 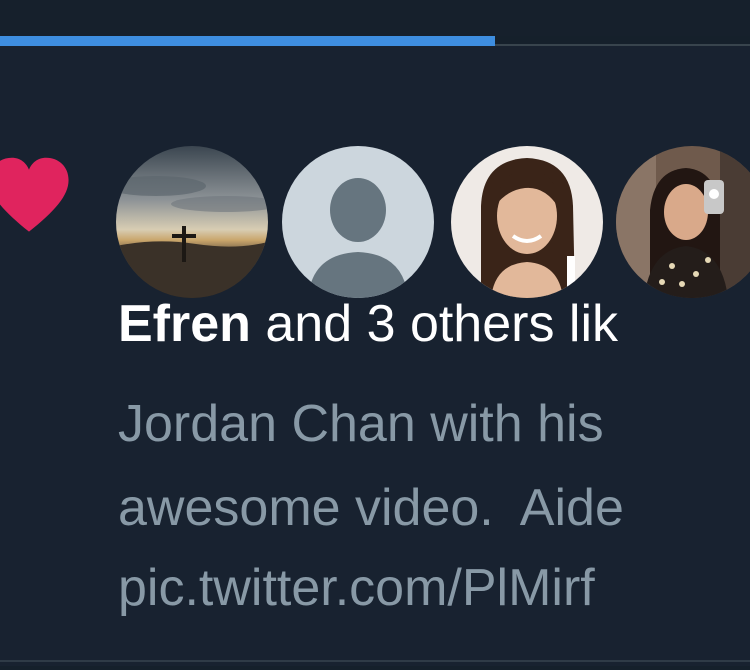 I want to click on tweet-preview-link: pic.twitter.com/PlMirf, so click(x=356, y=588).